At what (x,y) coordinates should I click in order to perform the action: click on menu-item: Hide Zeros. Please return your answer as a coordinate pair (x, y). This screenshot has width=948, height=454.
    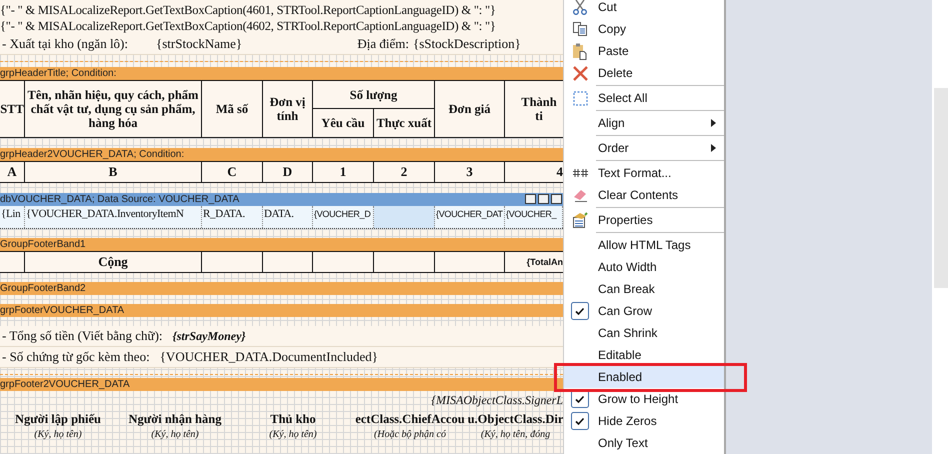
    Looking at the image, I should click on (644, 421).